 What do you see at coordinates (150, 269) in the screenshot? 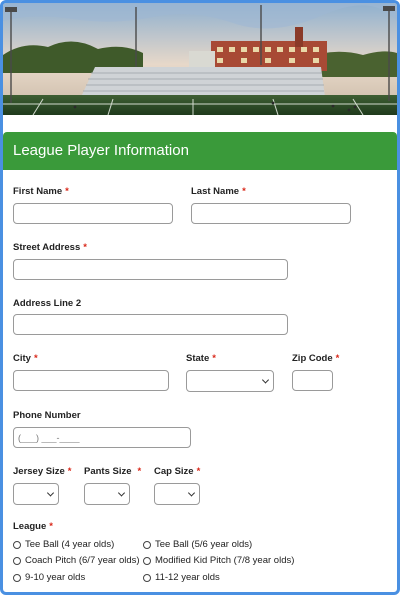
I see `street-address-input` at bounding box center [150, 269].